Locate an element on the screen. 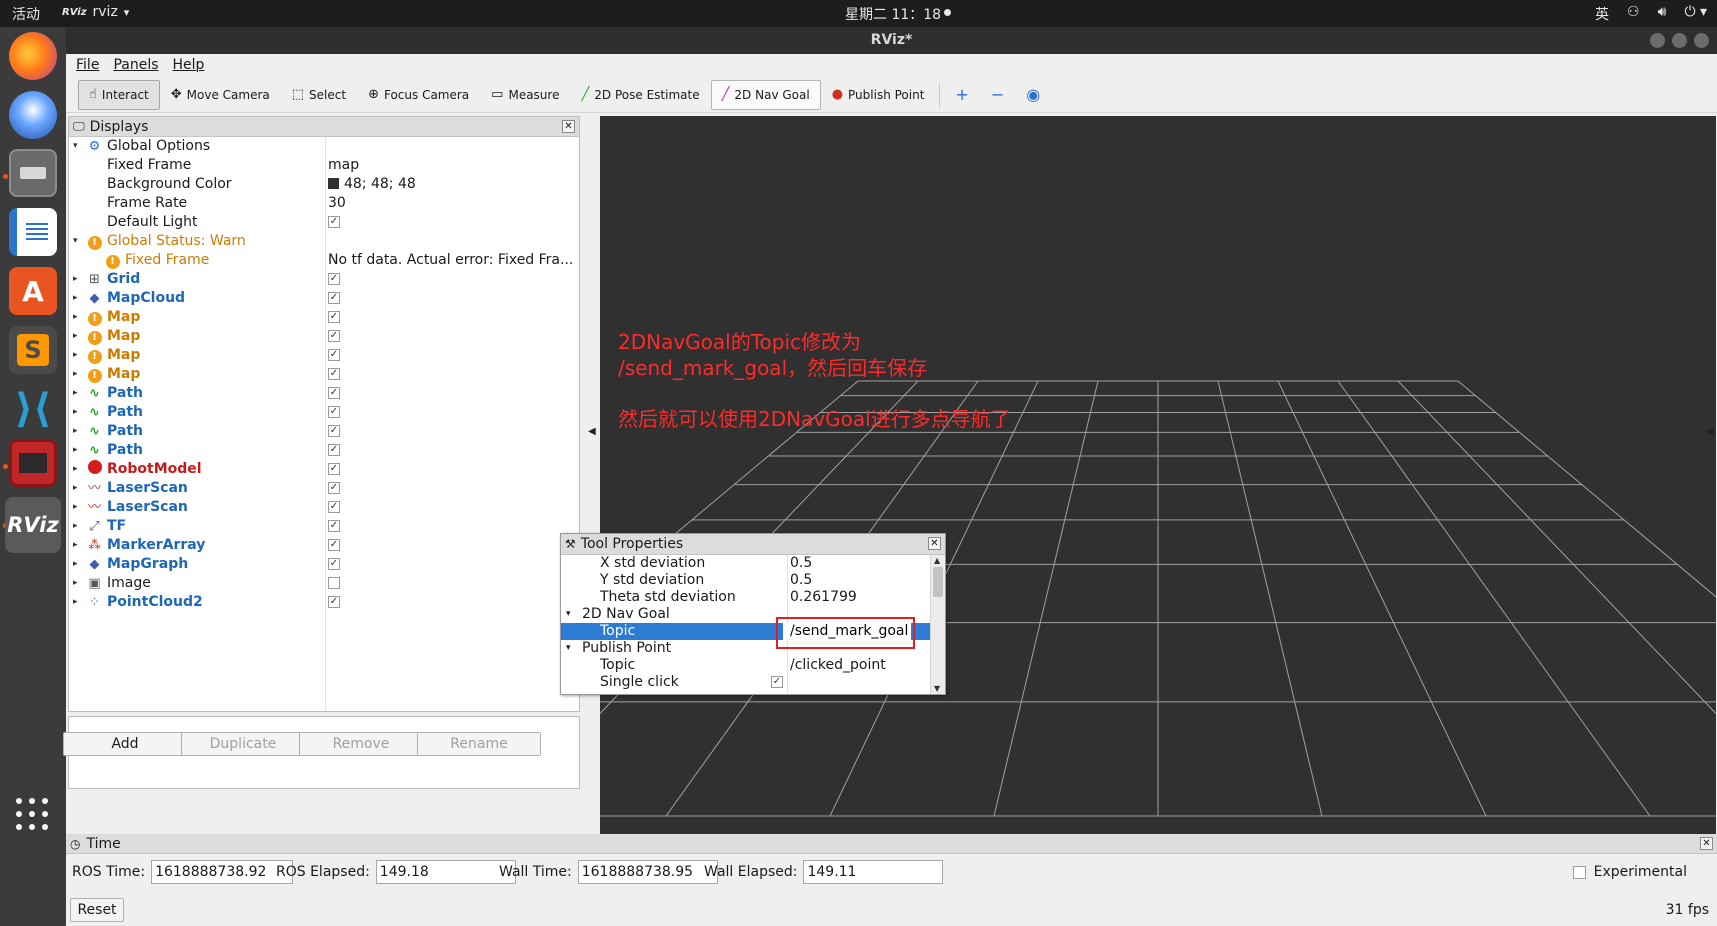 This screenshot has height=926, width=1717. display-row: Default Light ✓ is located at coordinates (324, 222).